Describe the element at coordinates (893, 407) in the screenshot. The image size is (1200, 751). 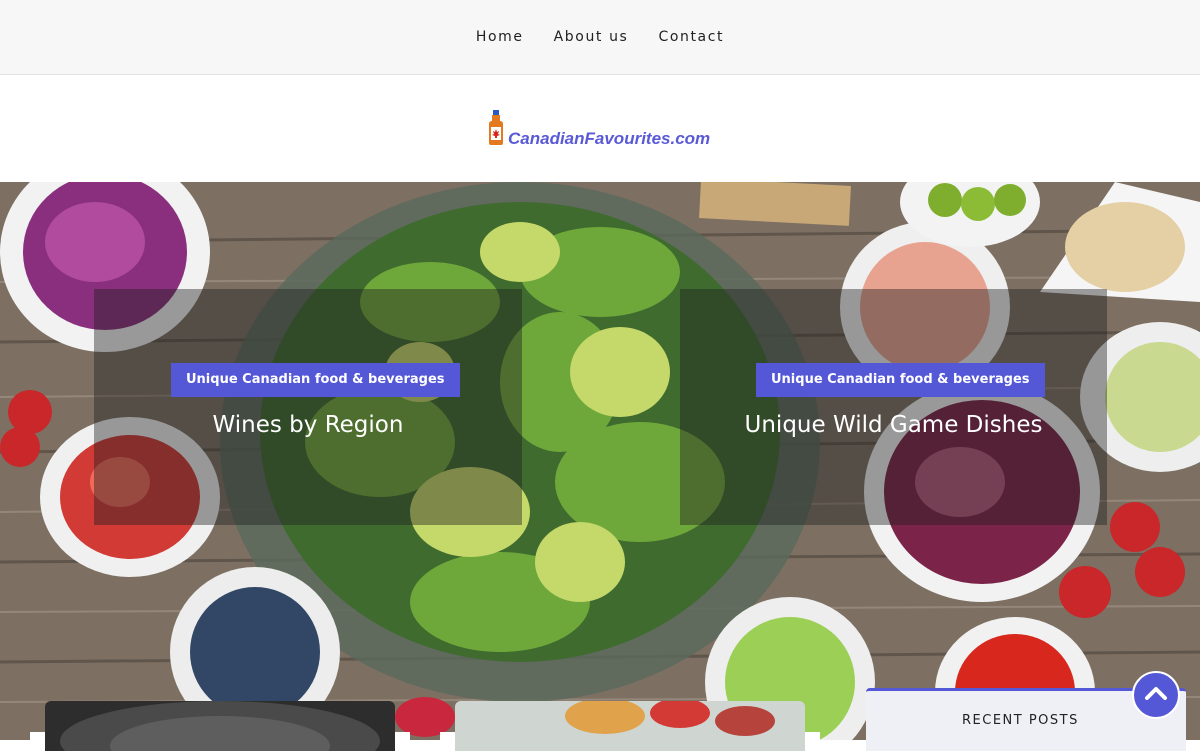
I see `slide-wild-game-dishes` at that location.